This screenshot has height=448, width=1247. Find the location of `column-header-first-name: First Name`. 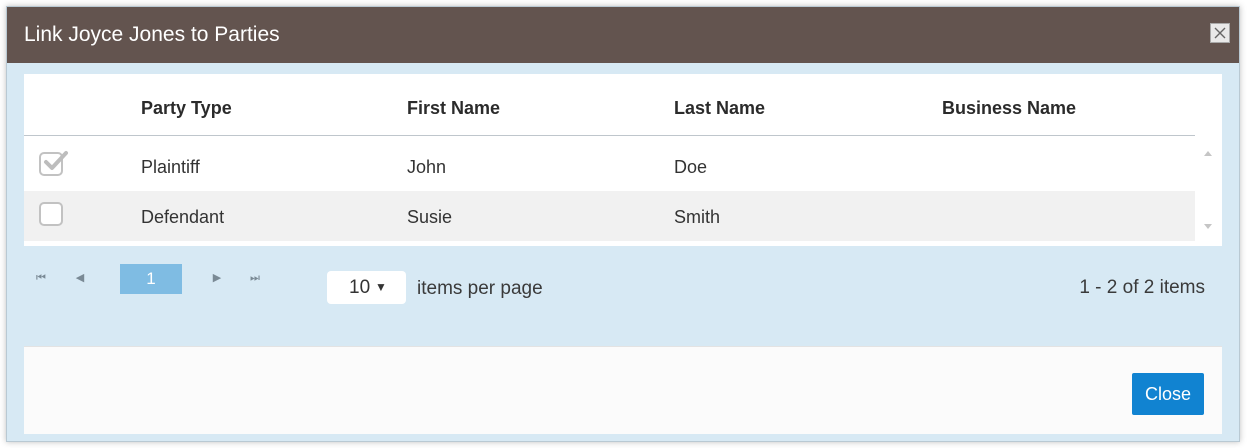

column-header-first-name: First Name is located at coordinates (453, 108).